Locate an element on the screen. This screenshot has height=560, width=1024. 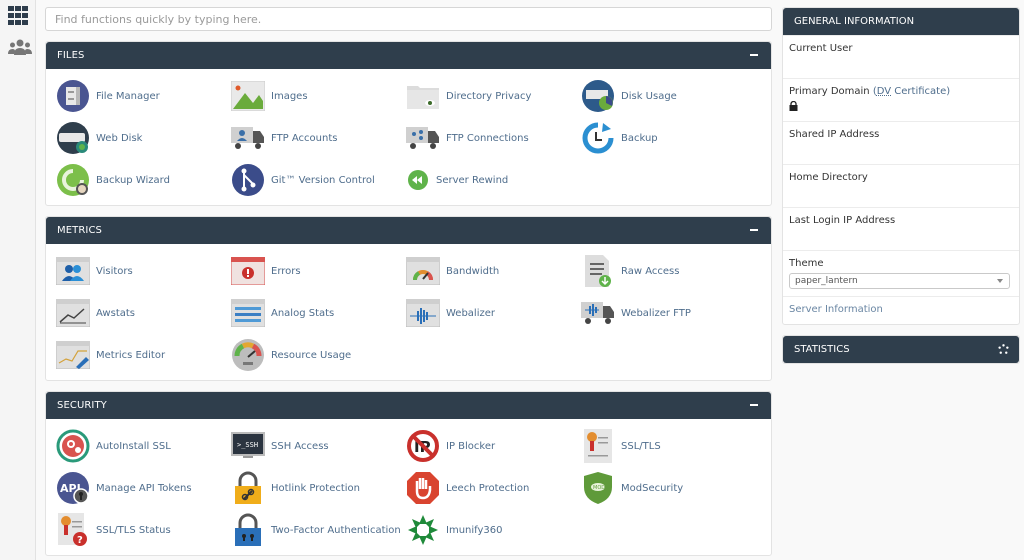
files-panel-header: FILES is located at coordinates (408, 55).